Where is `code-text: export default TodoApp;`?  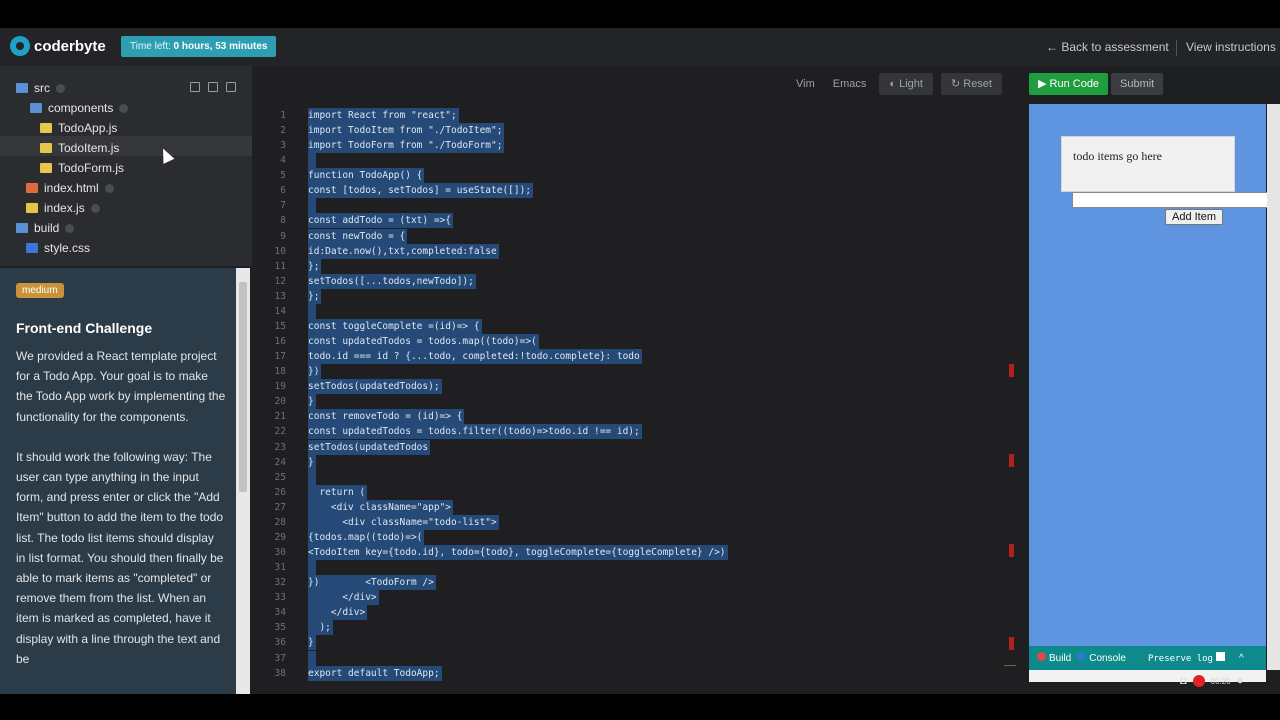 code-text: export default TodoApp; is located at coordinates (375, 673).